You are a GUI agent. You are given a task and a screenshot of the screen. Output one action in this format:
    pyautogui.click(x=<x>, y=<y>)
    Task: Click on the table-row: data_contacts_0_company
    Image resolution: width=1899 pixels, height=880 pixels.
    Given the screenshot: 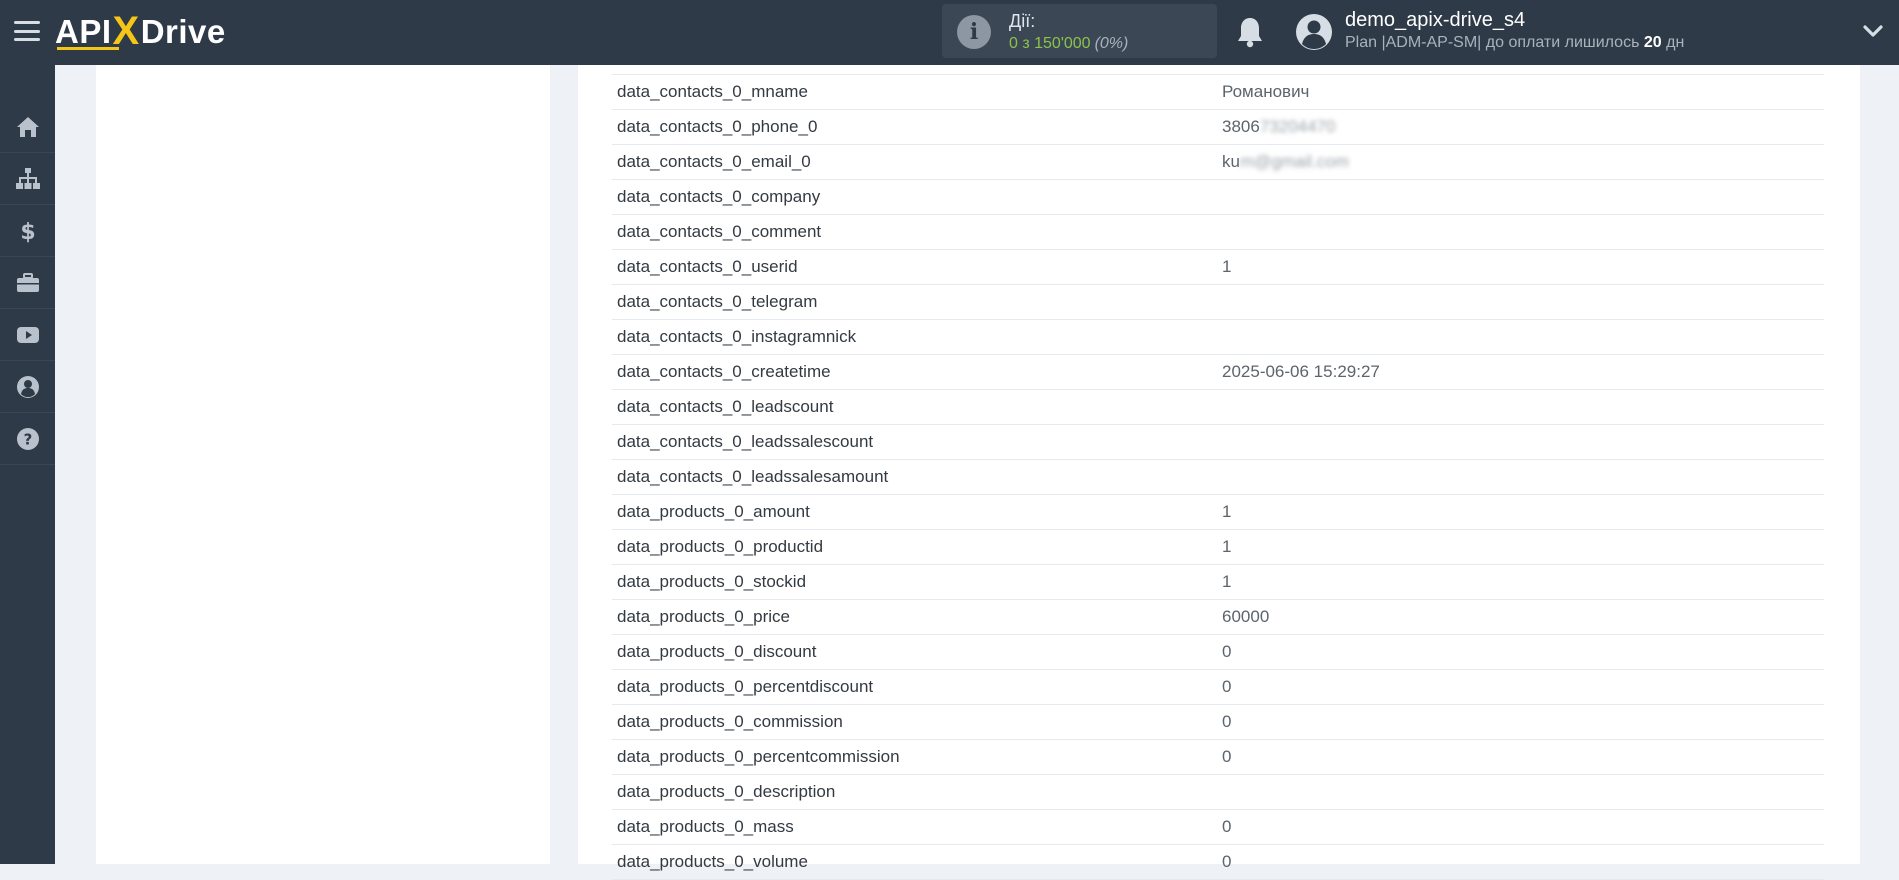 What is the action you would take?
    pyautogui.click(x=1218, y=197)
    